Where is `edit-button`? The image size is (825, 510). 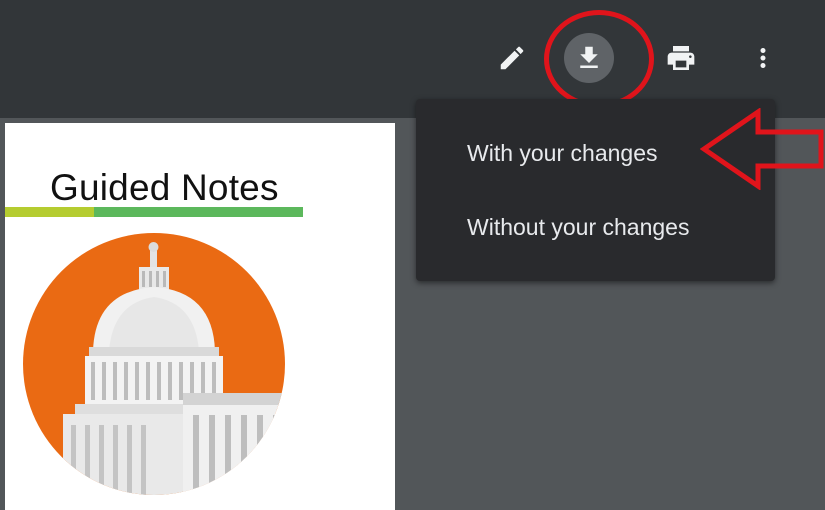 edit-button is located at coordinates (512, 58).